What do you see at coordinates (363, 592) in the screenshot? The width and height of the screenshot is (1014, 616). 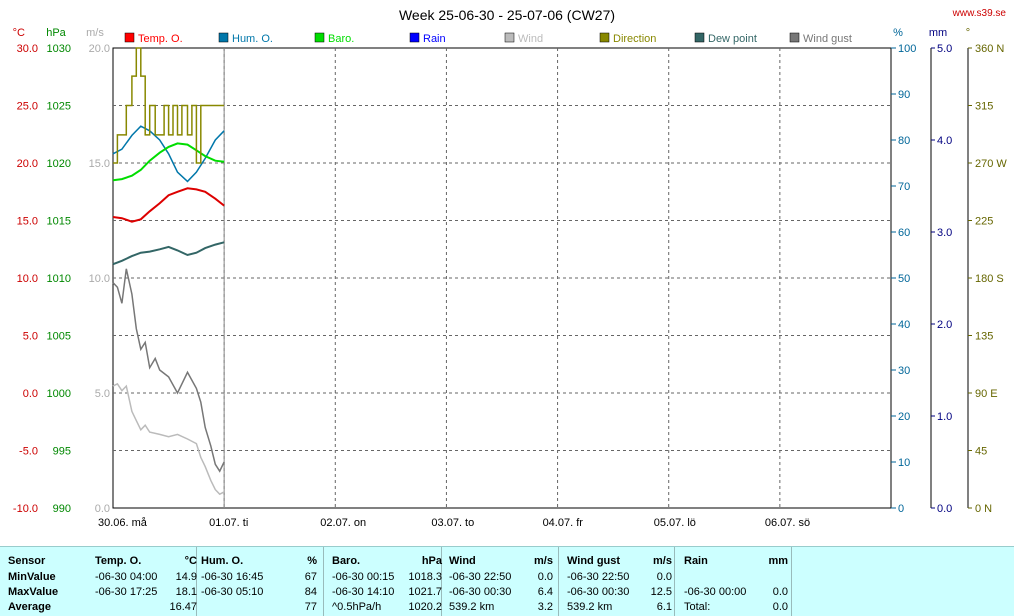 I see `table-cell-time: -06-30 14:10` at bounding box center [363, 592].